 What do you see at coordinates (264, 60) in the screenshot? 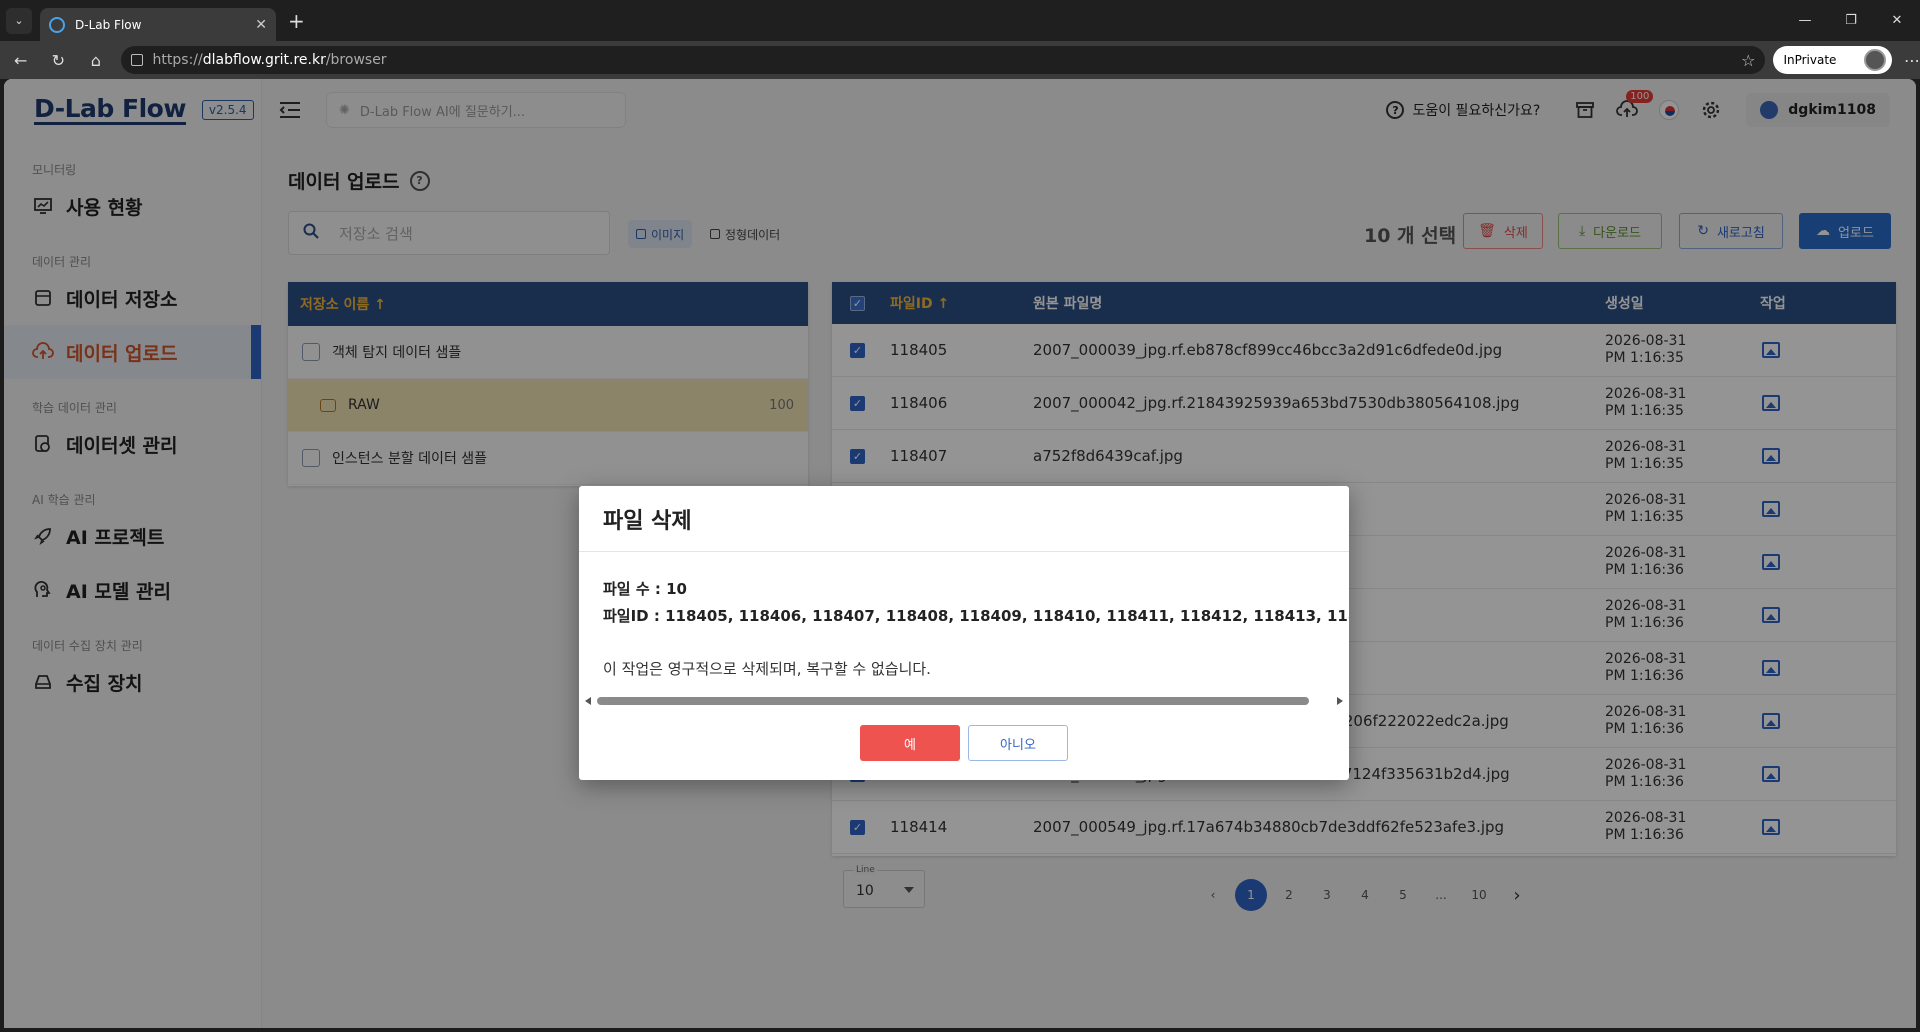
I see `url-host: dlabflow.grit.re.kr` at bounding box center [264, 60].